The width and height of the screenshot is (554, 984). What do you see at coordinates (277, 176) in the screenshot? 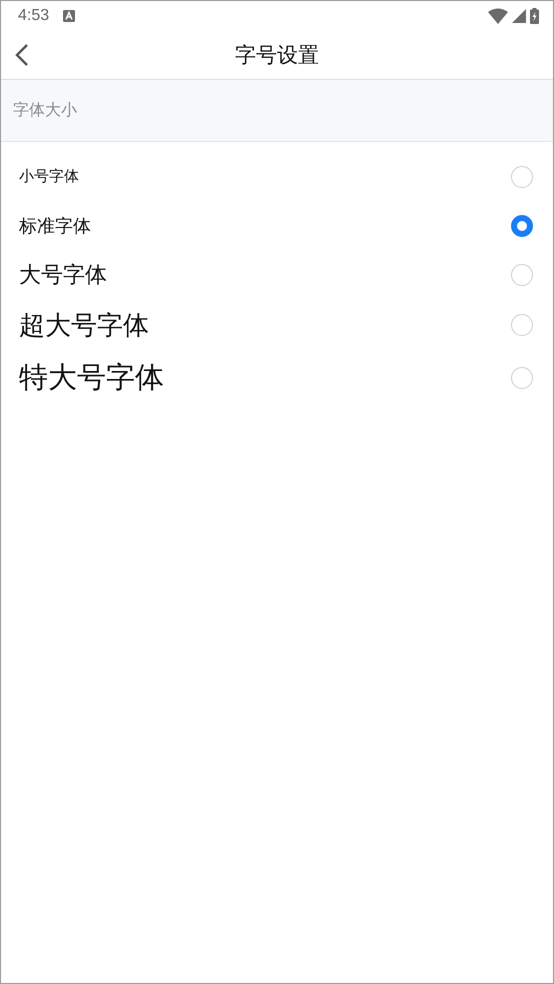
I see `font-size-option: 小号字体` at bounding box center [277, 176].